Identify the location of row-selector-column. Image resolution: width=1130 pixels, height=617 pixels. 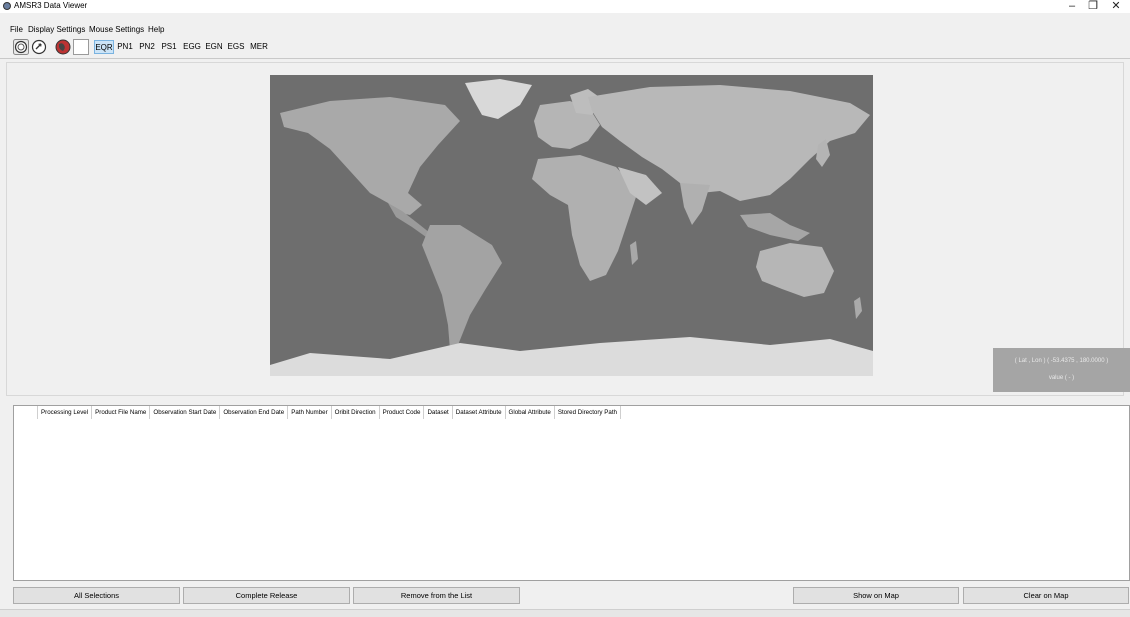
(26, 412).